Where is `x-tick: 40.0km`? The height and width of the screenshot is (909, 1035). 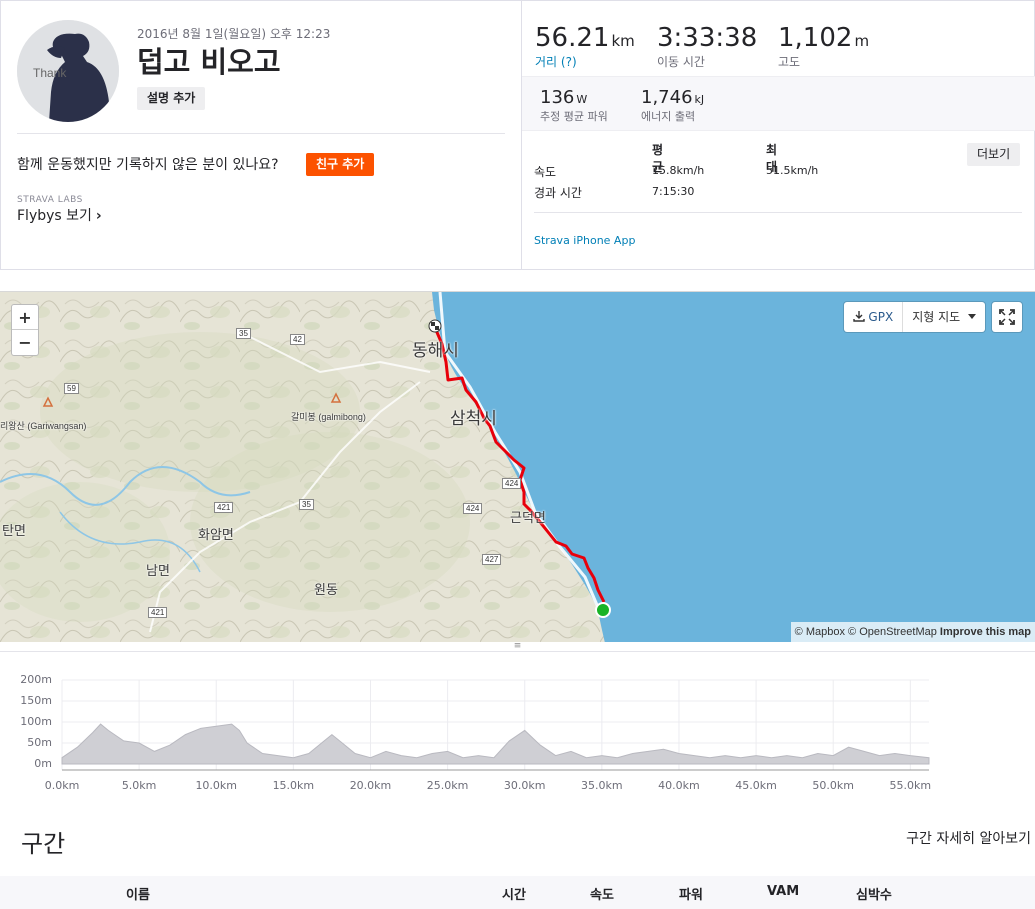
x-tick: 40.0km is located at coordinates (679, 785).